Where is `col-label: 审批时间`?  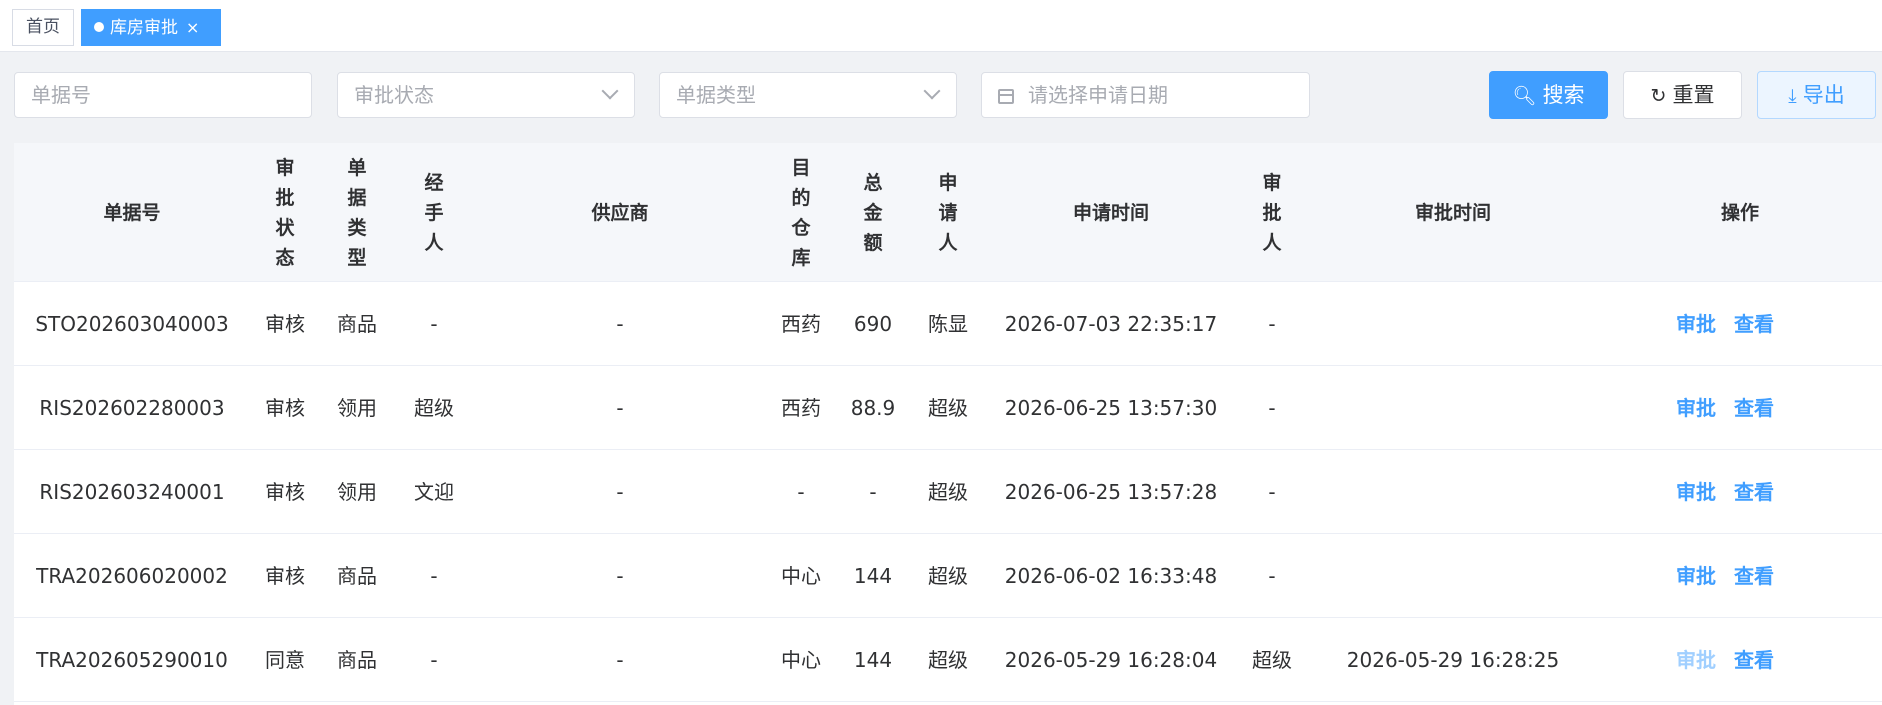 col-label: 审批时间 is located at coordinates (1452, 212).